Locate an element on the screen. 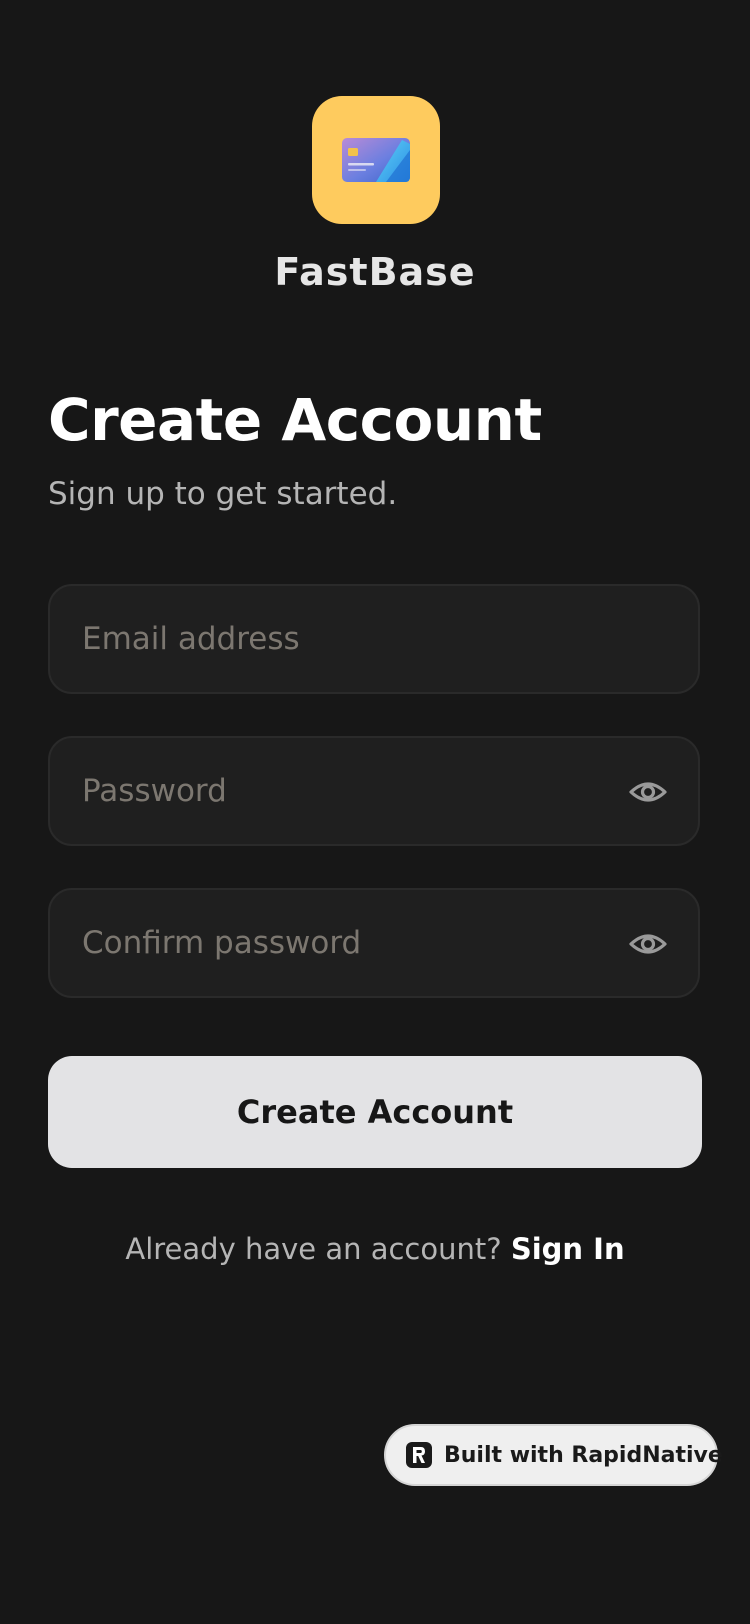 The width and height of the screenshot is (750, 1624). page-subtitle: Sign up to get started. is located at coordinates (223, 494).